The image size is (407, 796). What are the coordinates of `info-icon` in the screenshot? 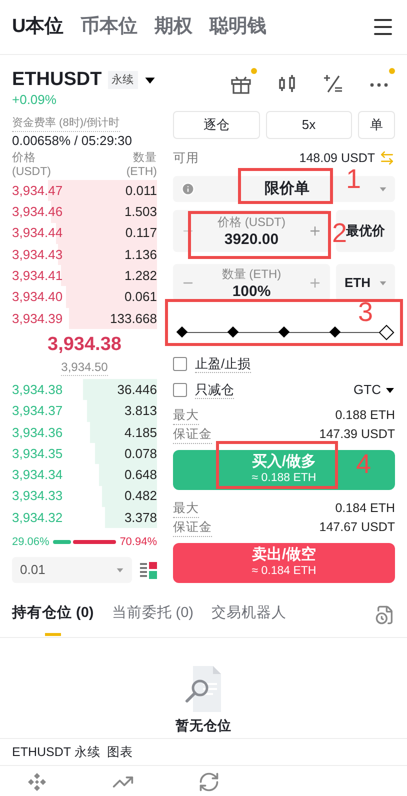 It's located at (188, 189).